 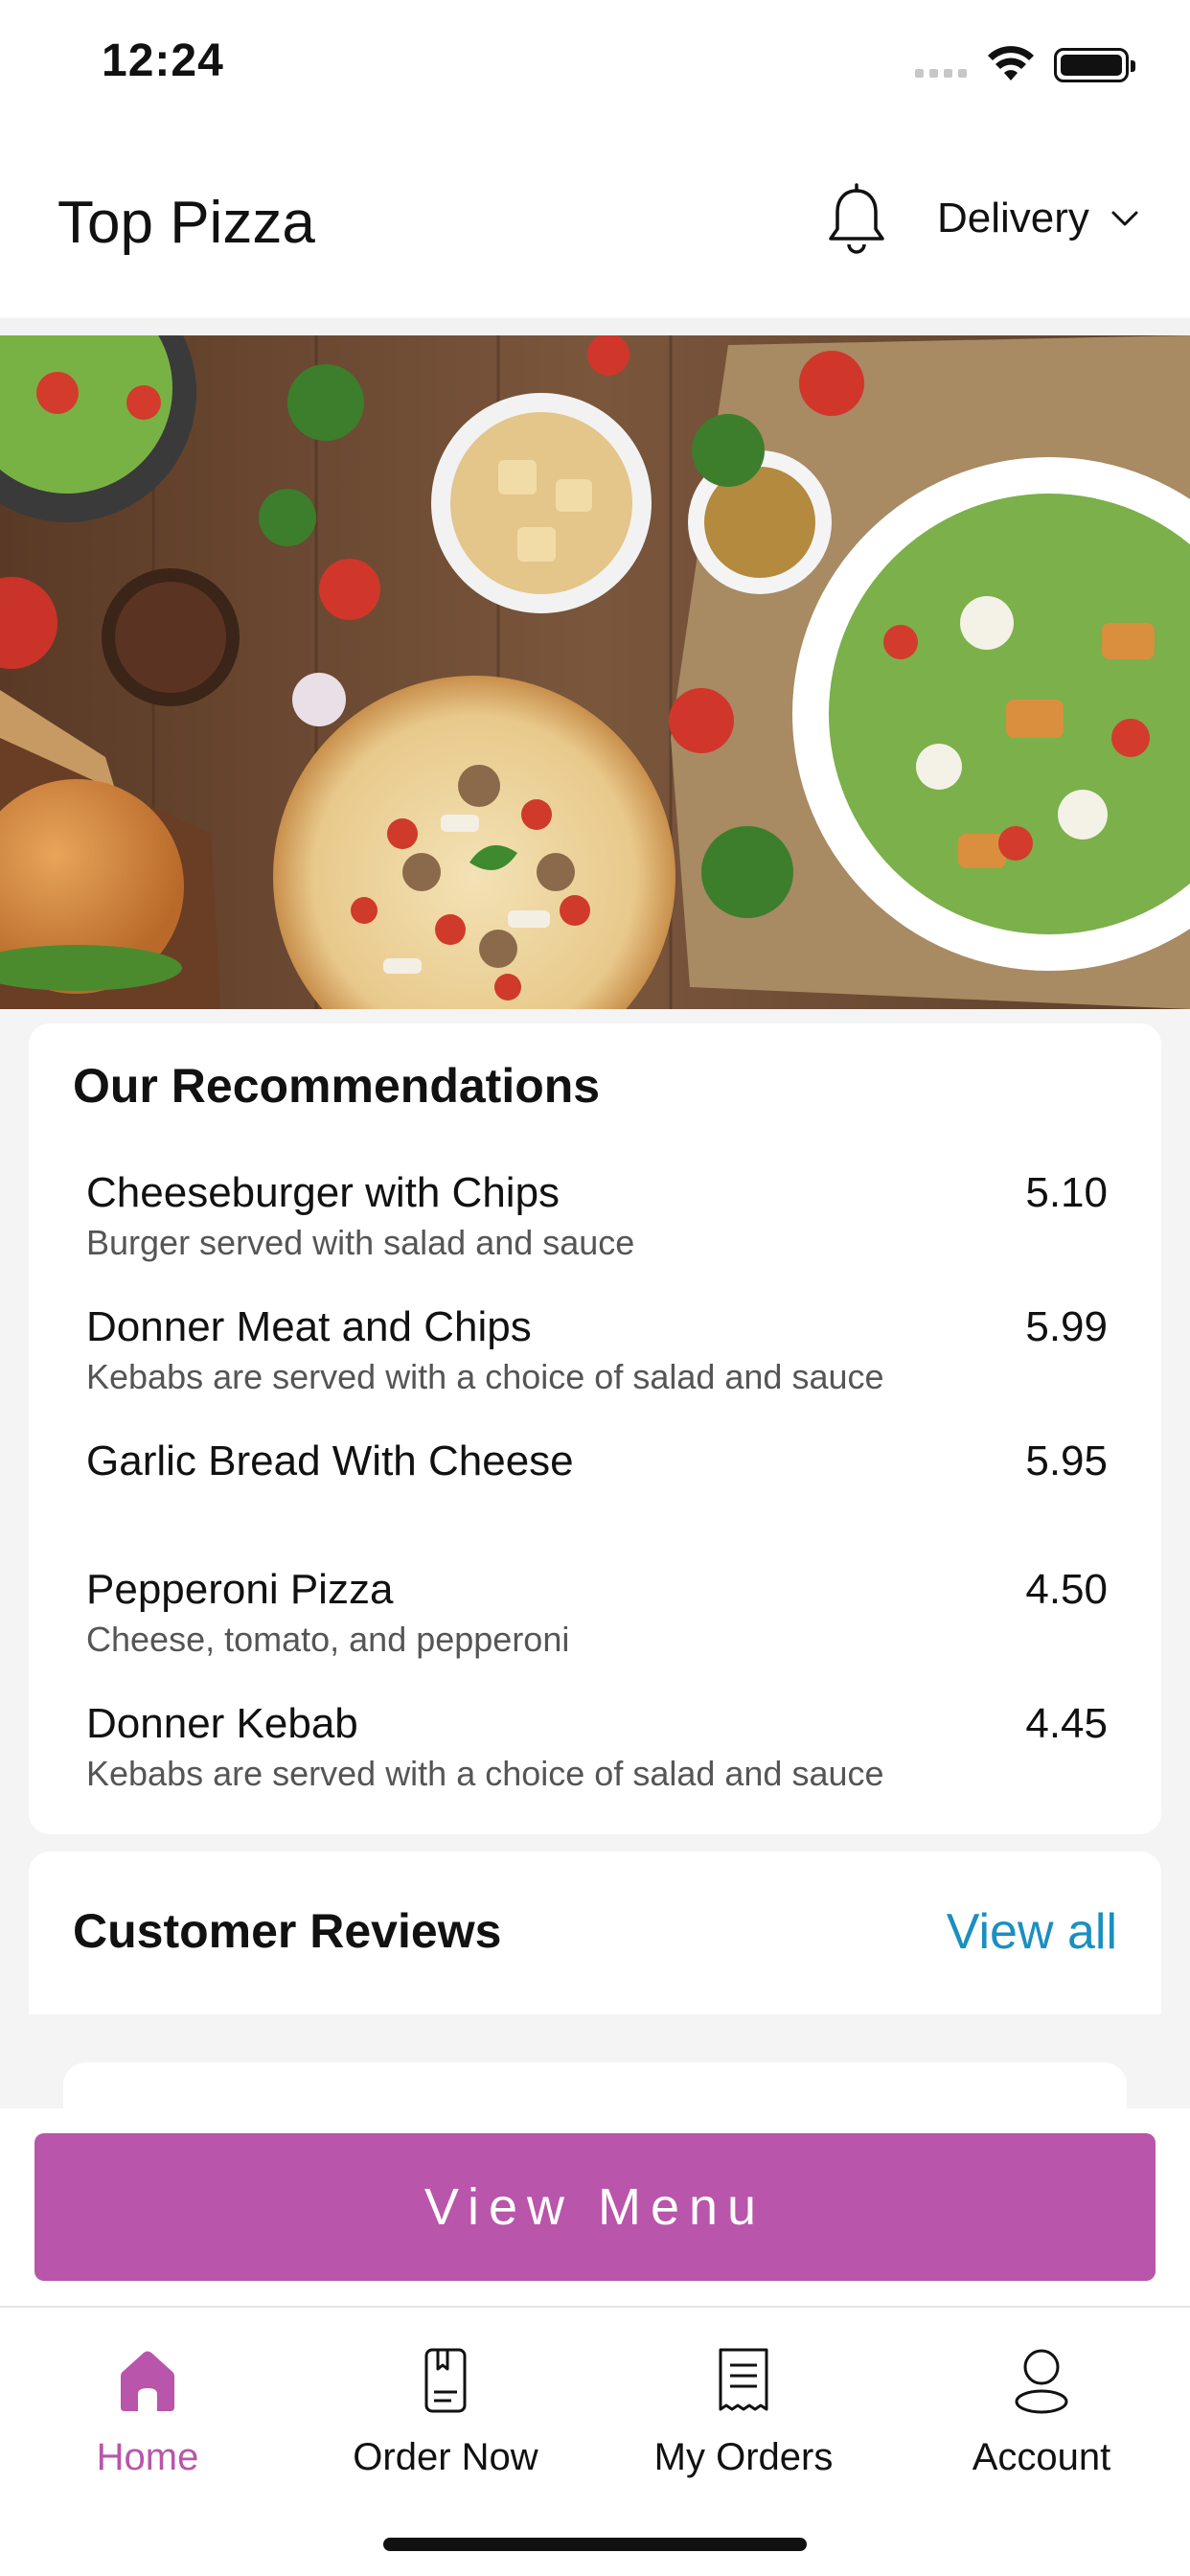 What do you see at coordinates (595, 327) in the screenshot?
I see `header-divider` at bounding box center [595, 327].